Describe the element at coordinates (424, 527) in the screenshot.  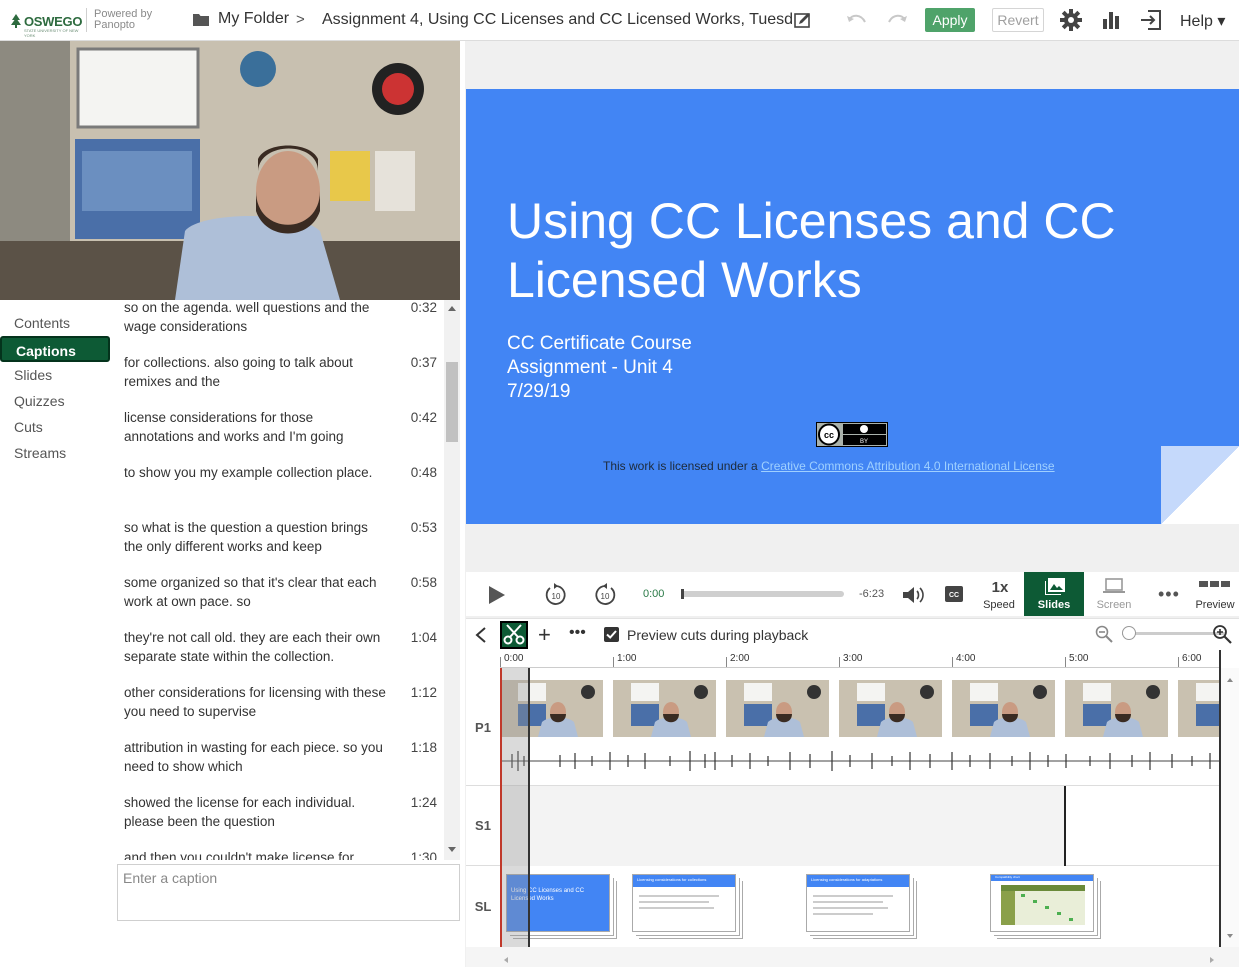
I see `caption-time: 0:53` at that location.